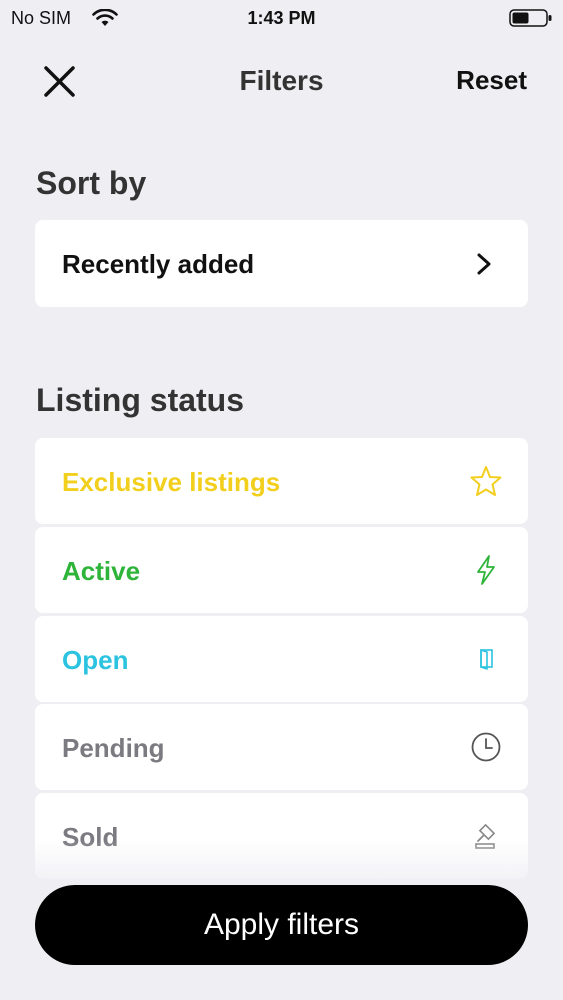 This screenshot has height=1000, width=563. I want to click on status-option-label: Open, so click(95, 660).